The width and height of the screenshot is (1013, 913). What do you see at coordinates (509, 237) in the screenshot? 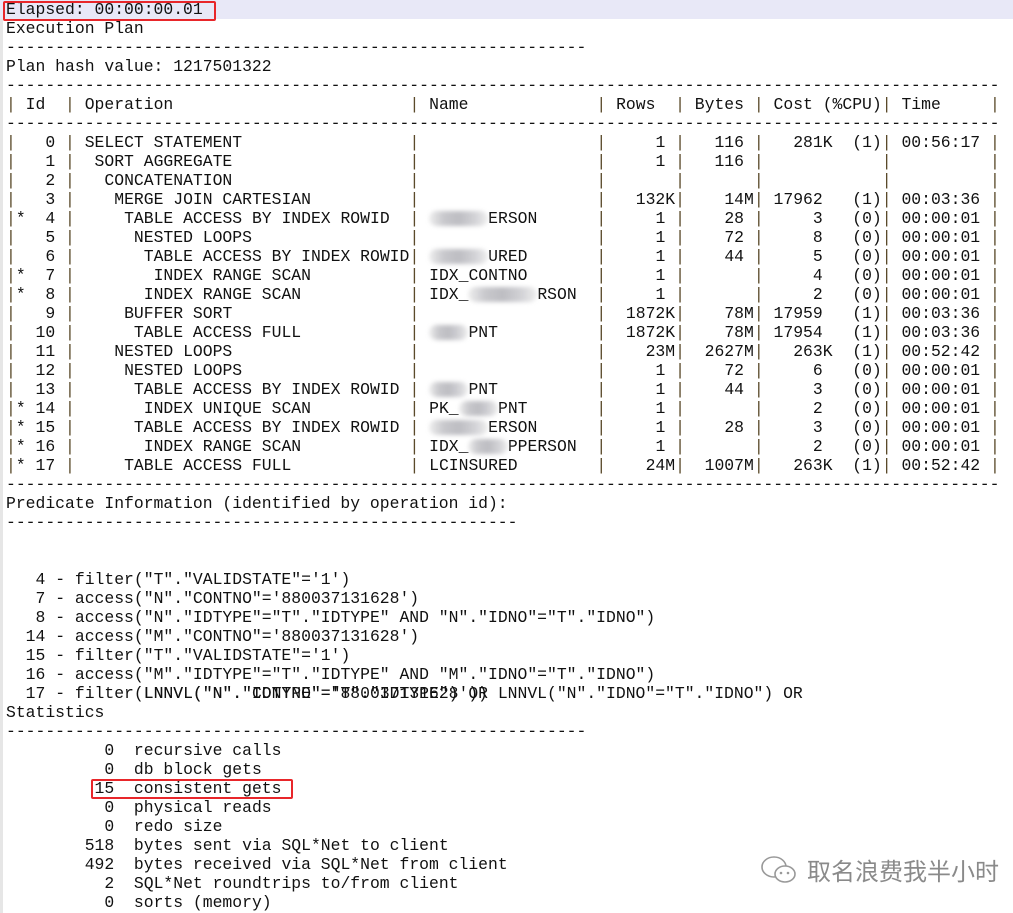
I see `plan-row: | | | | | | | | 5 NESTED LOOPS 1 72 8 (0) 00:00:01` at bounding box center [509, 237].